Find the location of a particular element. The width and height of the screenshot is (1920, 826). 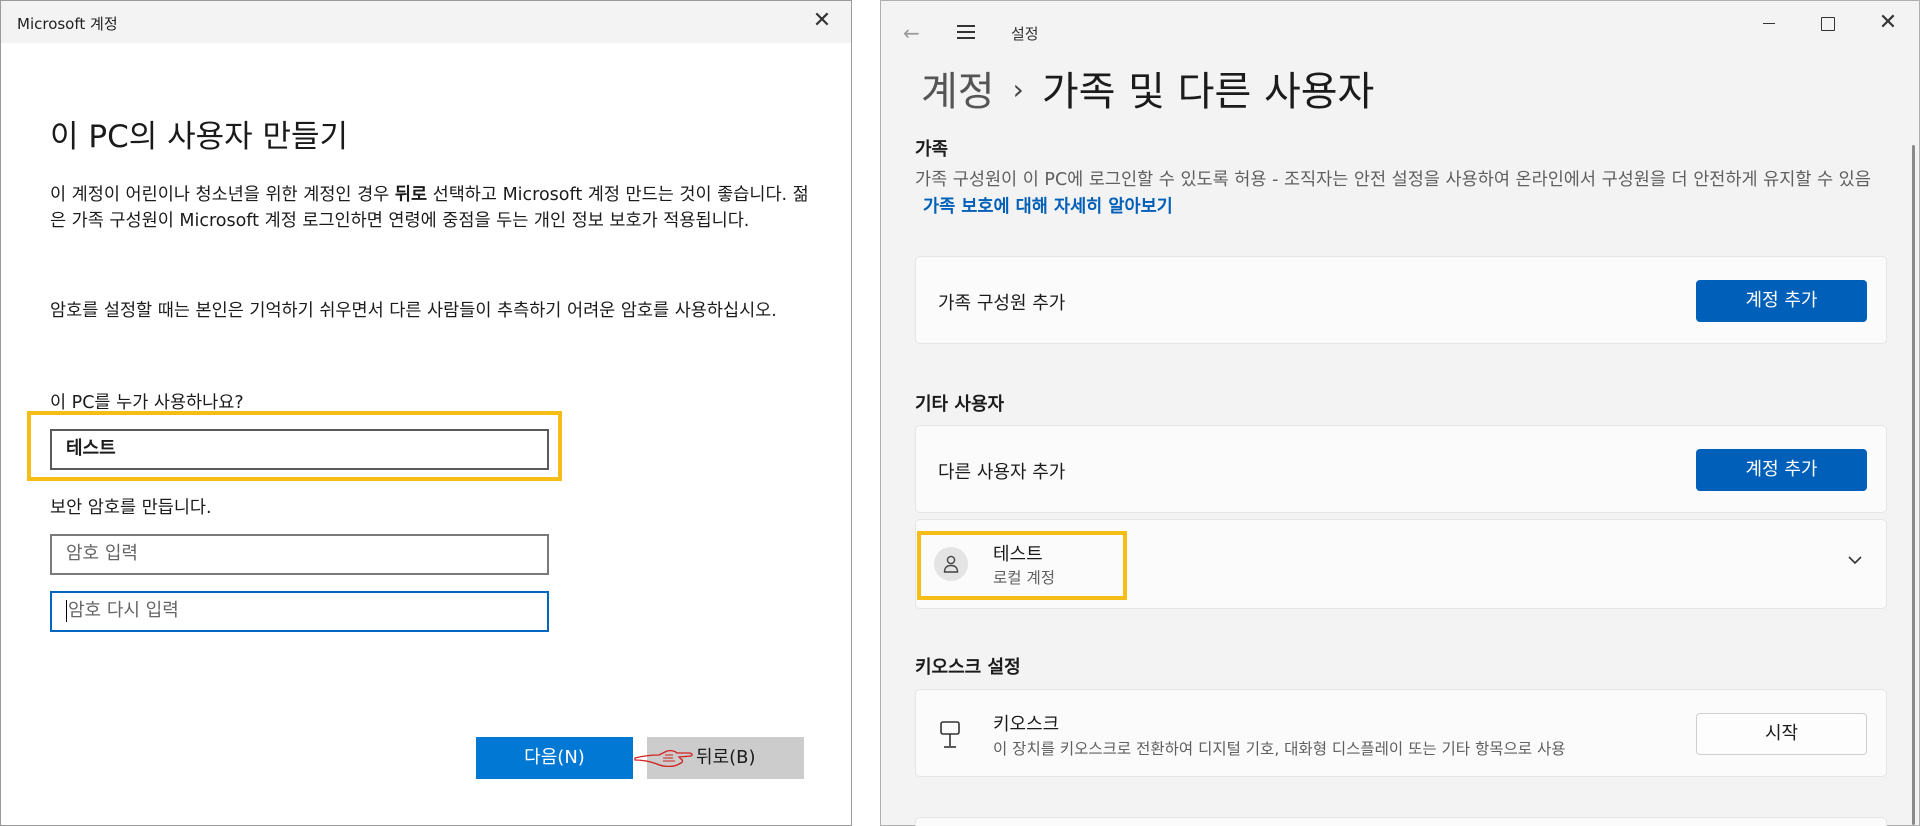

family-section-title: 가족 is located at coordinates (932, 149).